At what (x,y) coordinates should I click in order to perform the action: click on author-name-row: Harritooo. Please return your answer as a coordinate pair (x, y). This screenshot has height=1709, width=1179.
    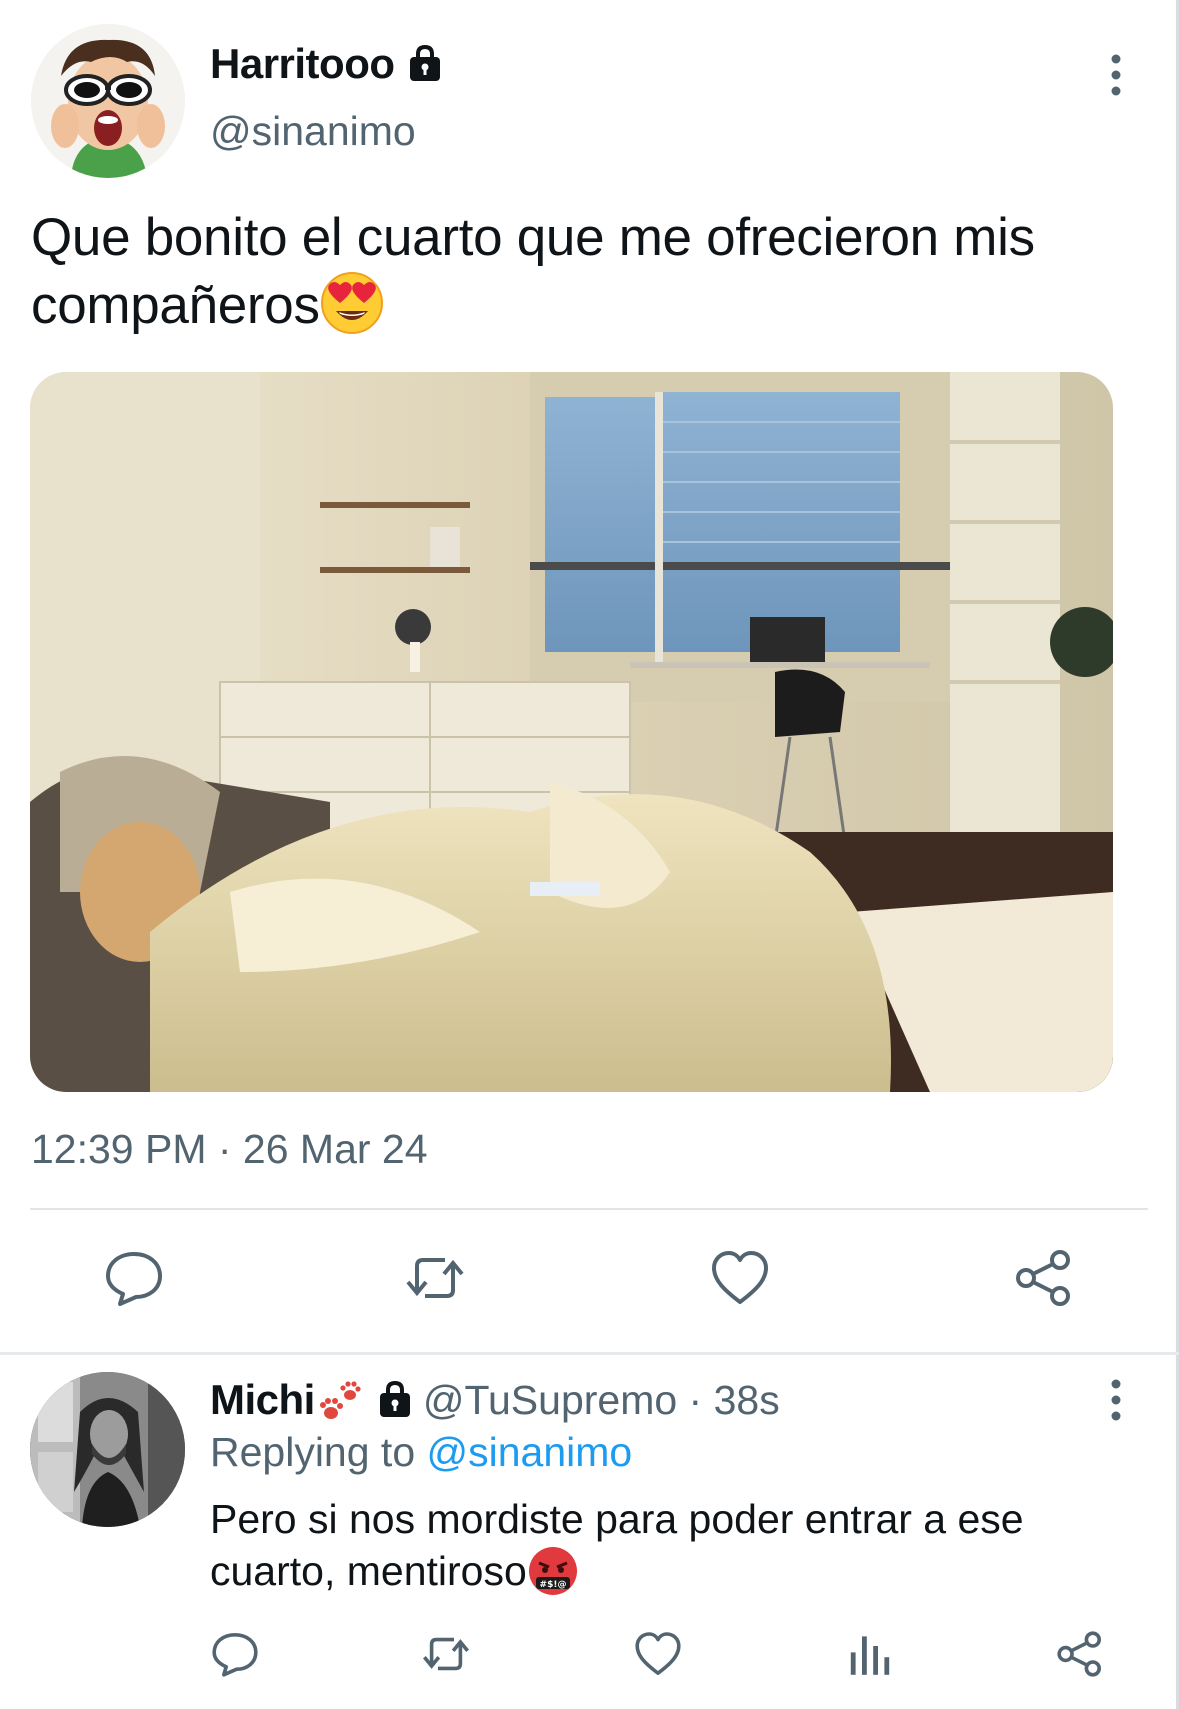
    Looking at the image, I should click on (327, 64).